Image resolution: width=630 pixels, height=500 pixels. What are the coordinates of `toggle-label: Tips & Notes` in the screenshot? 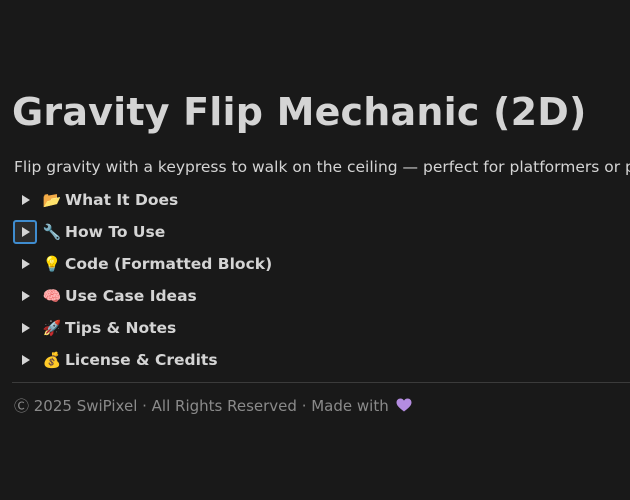 It's located at (121, 328).